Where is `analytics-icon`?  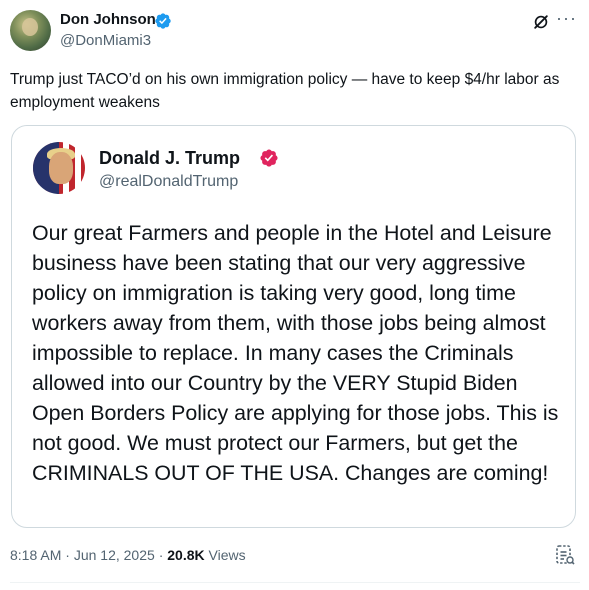 analytics-icon is located at coordinates (565, 555).